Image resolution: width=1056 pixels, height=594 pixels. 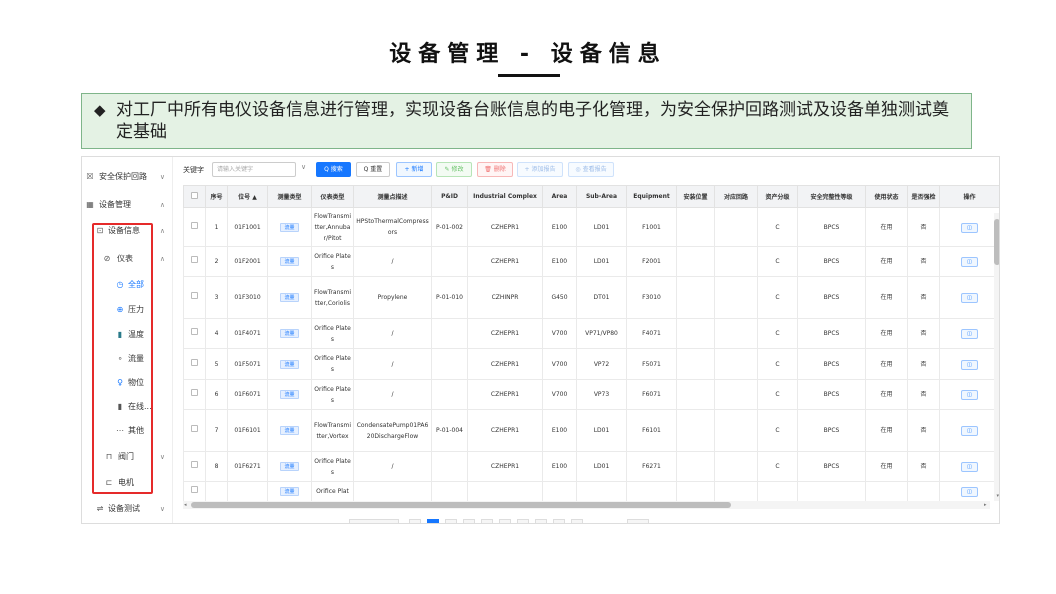 What do you see at coordinates (247, 261) in the screenshot?
I see `table-cell: 01F2001` at bounding box center [247, 261].